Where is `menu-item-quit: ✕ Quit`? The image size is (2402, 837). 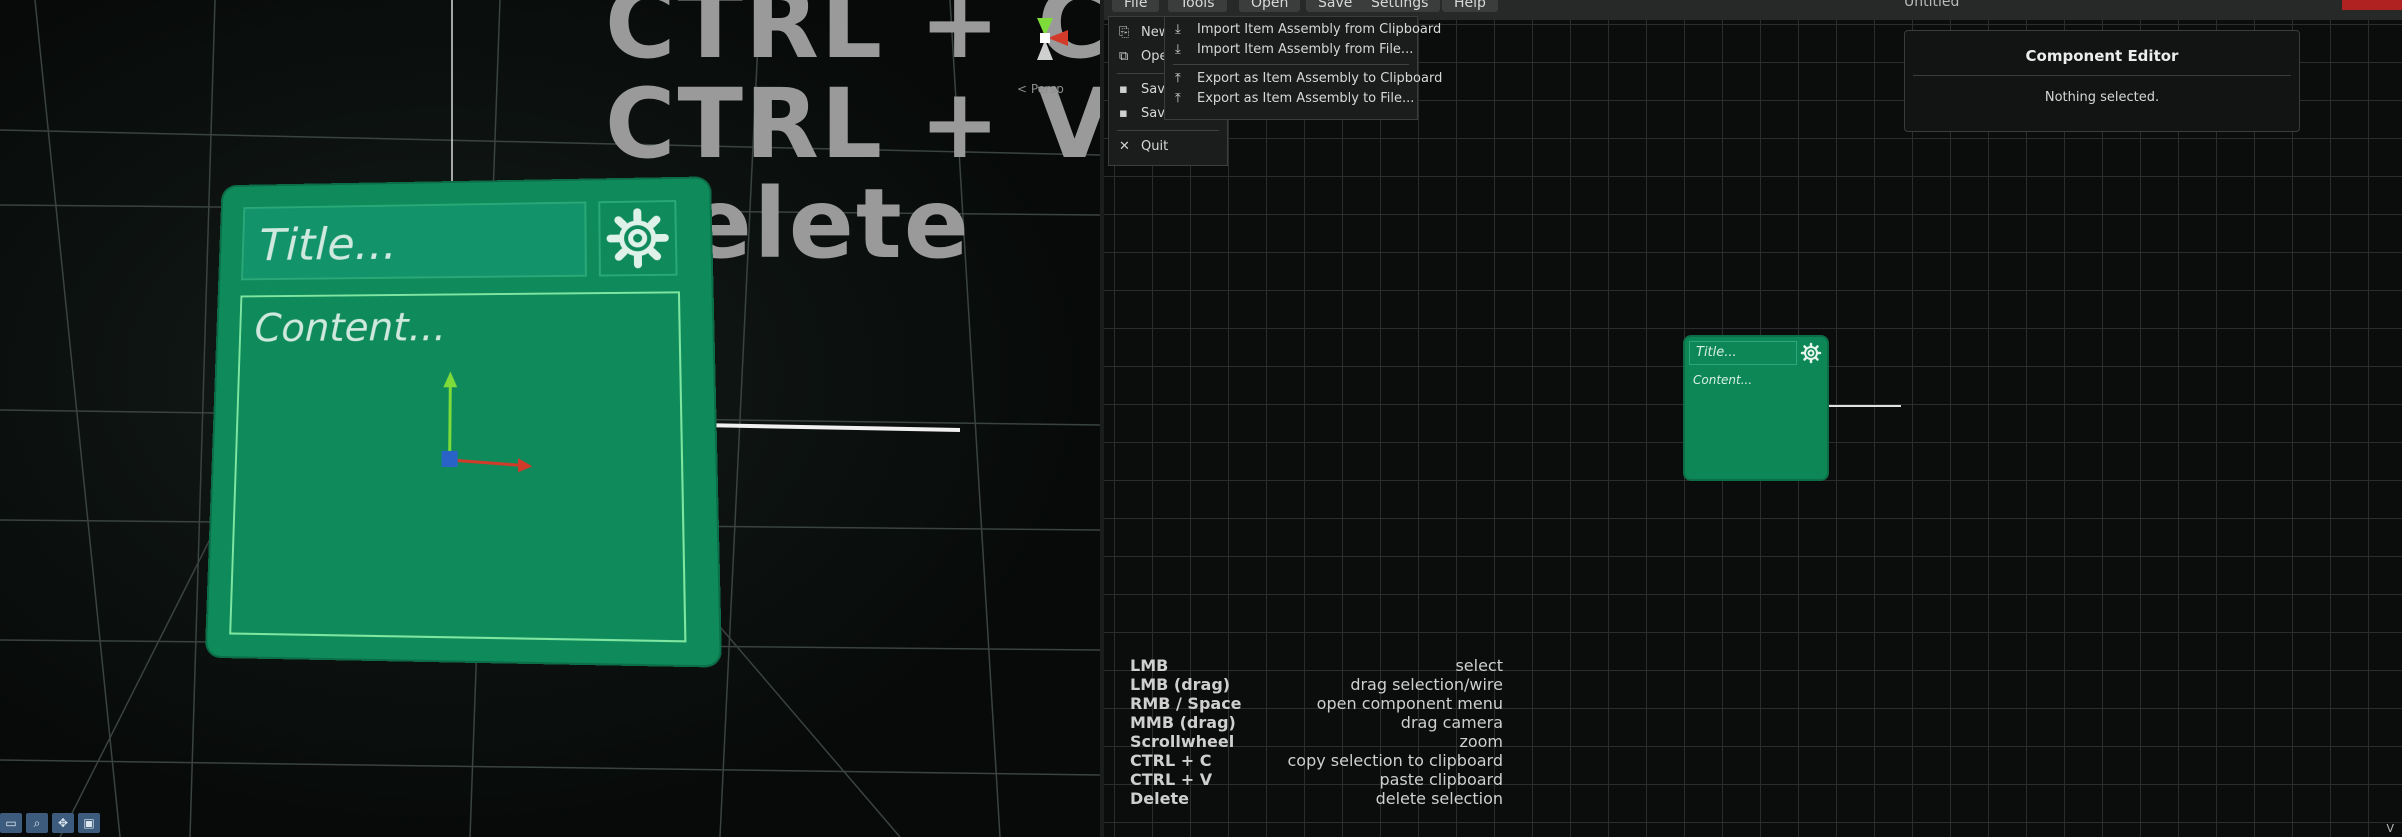
menu-item-quit: ✕ Quit is located at coordinates (1168, 147).